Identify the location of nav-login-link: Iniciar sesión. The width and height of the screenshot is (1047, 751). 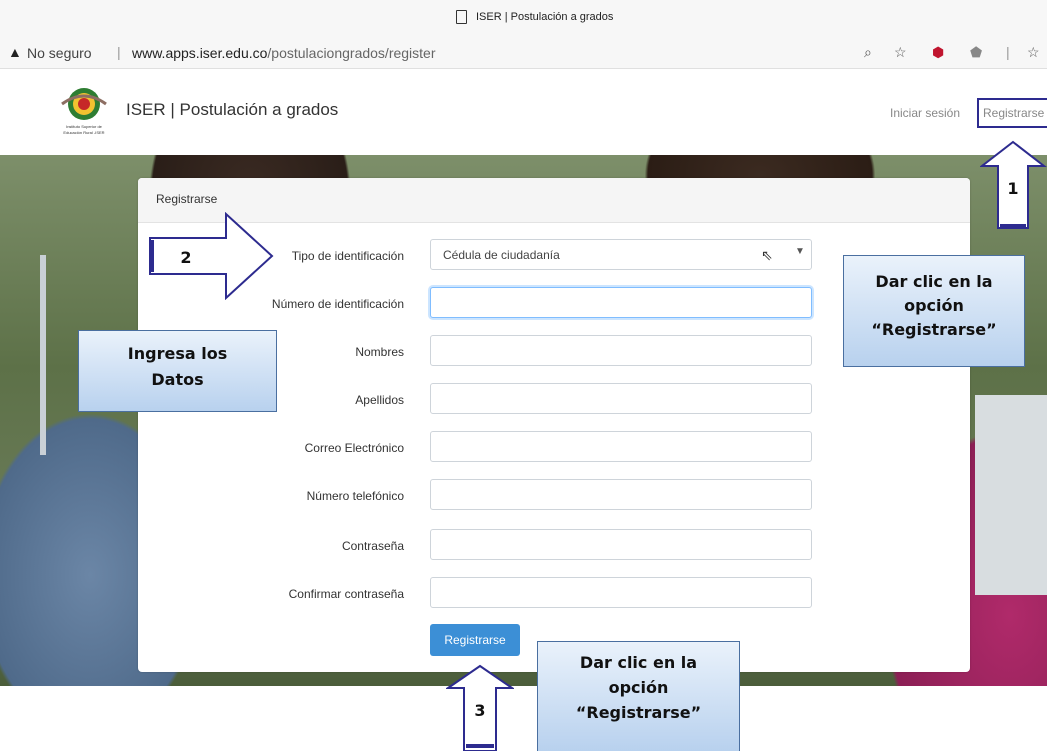
(925, 113).